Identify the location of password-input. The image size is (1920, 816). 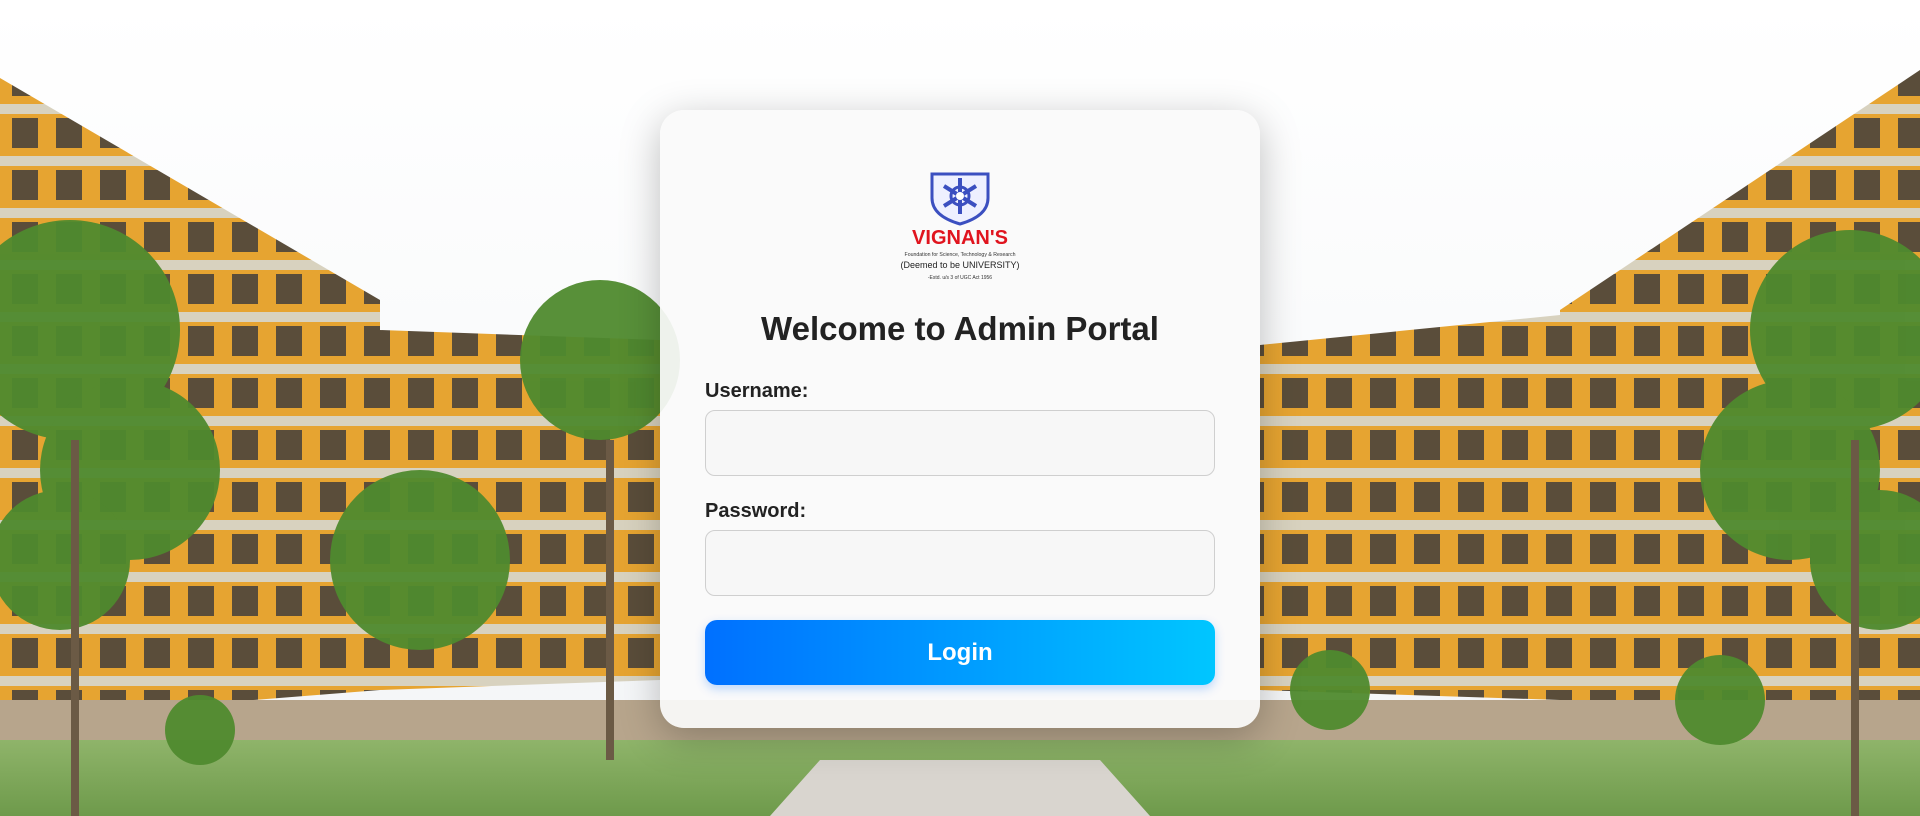
(960, 563).